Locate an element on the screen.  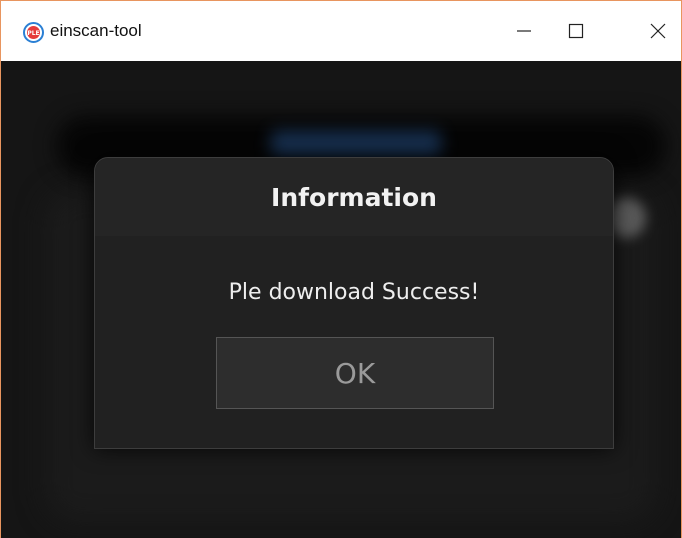
minimize-icon is located at coordinates (524, 31).